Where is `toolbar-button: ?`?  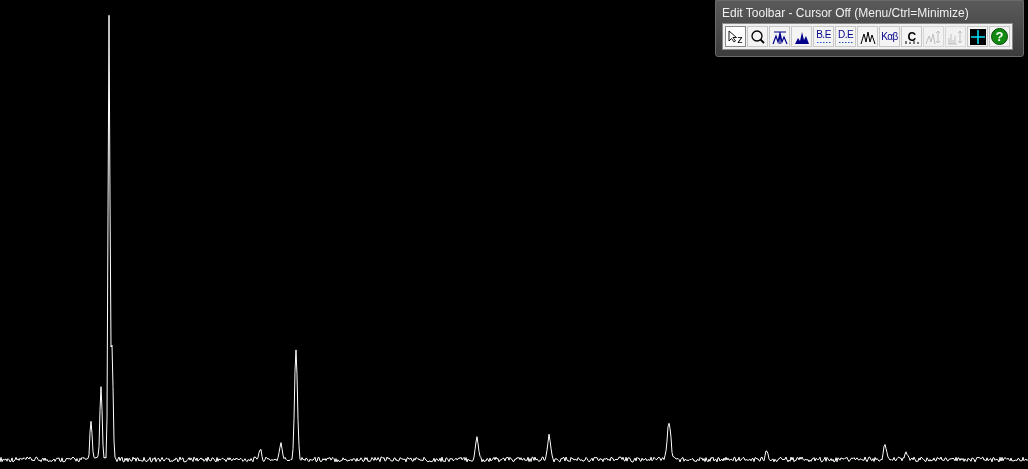
toolbar-button: ? is located at coordinates (999, 36).